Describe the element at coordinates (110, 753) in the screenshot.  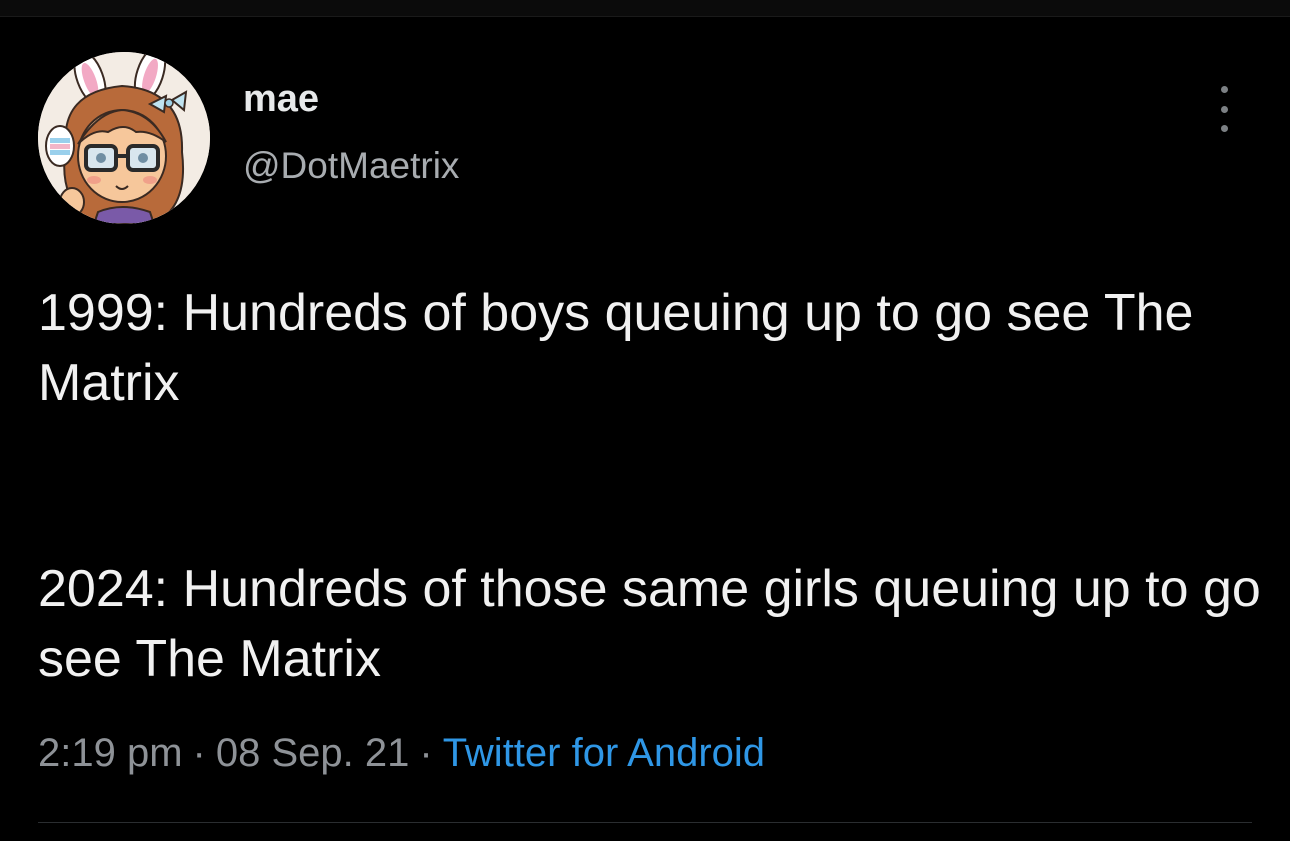
I see `tweet-time: 2:19 pm` at that location.